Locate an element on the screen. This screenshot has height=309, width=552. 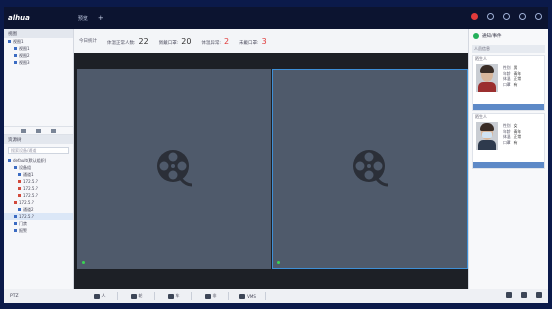
event-card: 陌生人 性别男 年龄 青年 体温 正常 口罩有 is located at coordinates (508, 83).